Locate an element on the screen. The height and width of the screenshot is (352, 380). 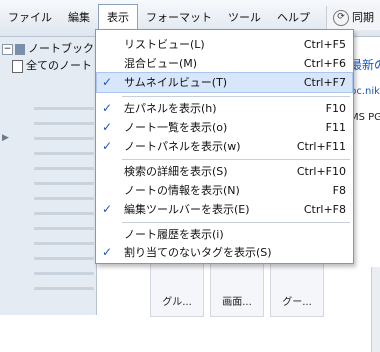
note-title-fragment: 最新の is located at coordinates (365, 65).